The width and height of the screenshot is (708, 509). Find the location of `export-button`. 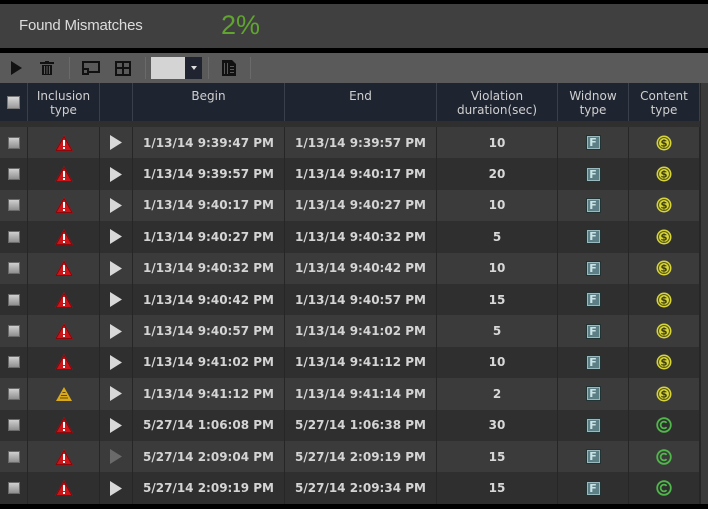

export-button is located at coordinates (229, 68).